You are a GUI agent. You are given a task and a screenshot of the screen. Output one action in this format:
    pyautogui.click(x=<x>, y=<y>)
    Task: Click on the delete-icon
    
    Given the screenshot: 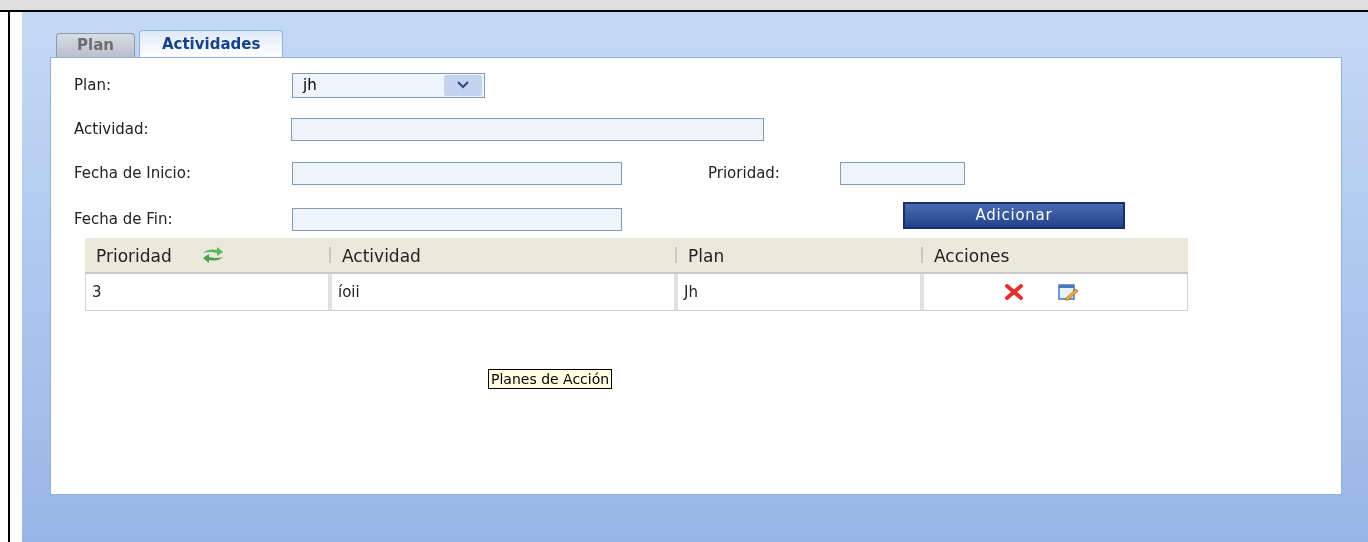 What is the action you would take?
    pyautogui.click(x=1013, y=292)
    